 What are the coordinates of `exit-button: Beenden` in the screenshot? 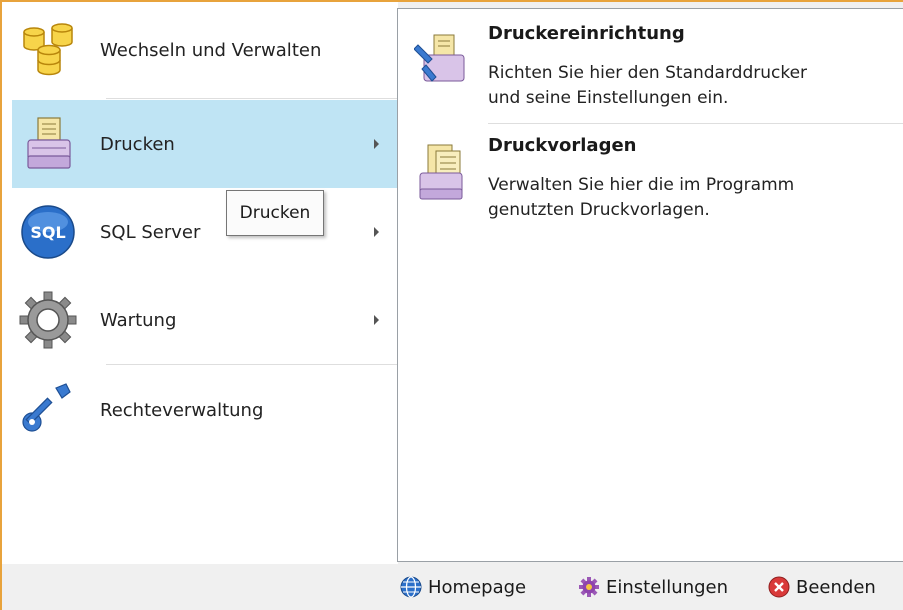 It's located at (822, 587).